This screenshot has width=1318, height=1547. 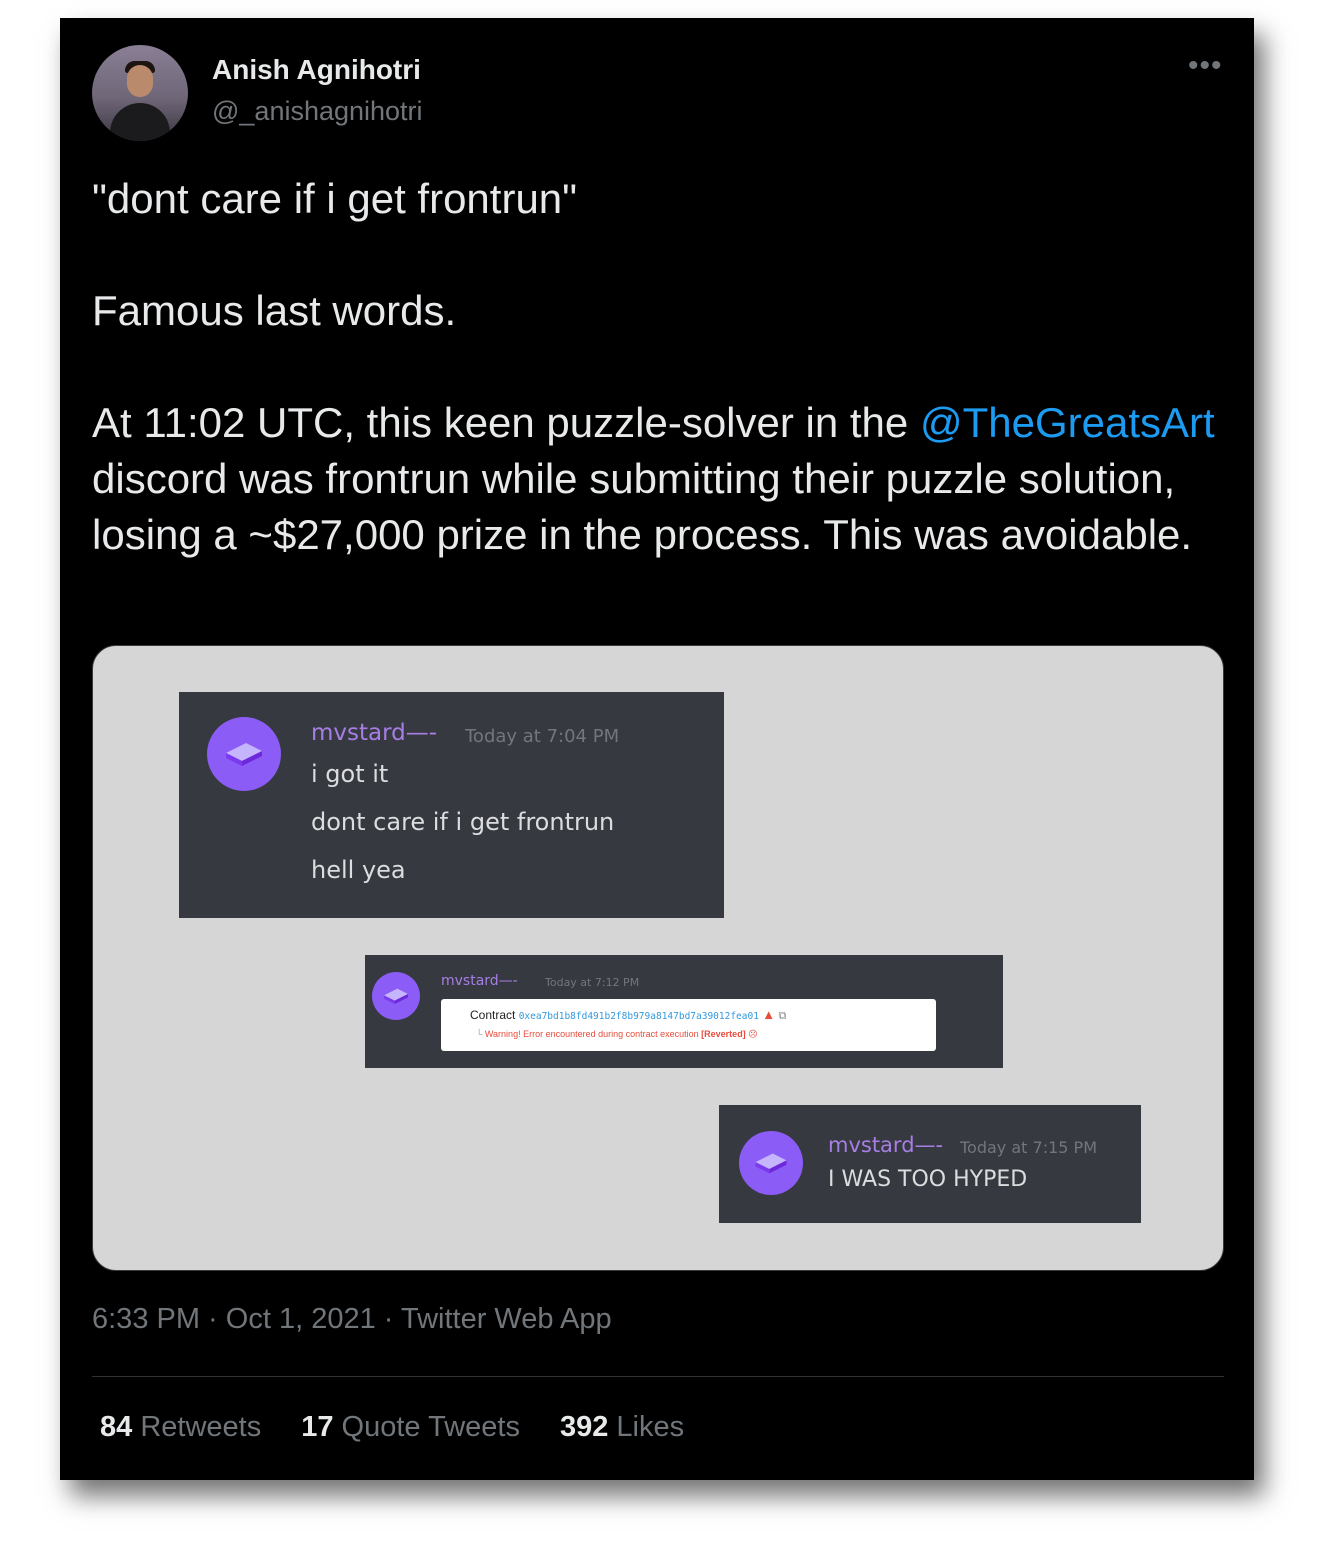 What do you see at coordinates (480, 1034) in the screenshot?
I see `tree-branch-icon: └` at bounding box center [480, 1034].